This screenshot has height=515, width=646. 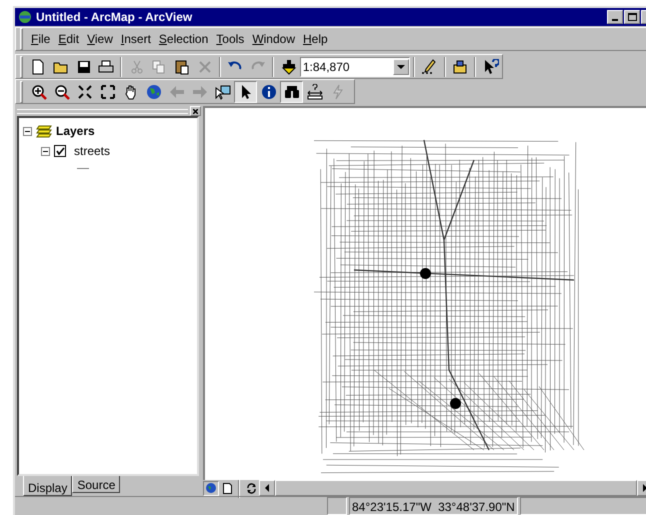 I want to click on zoom-out-icon, so click(x=62, y=92).